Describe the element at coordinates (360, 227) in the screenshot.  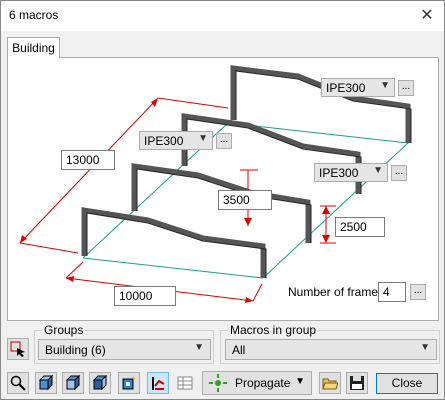
I see `eave-height-input: 2500` at that location.